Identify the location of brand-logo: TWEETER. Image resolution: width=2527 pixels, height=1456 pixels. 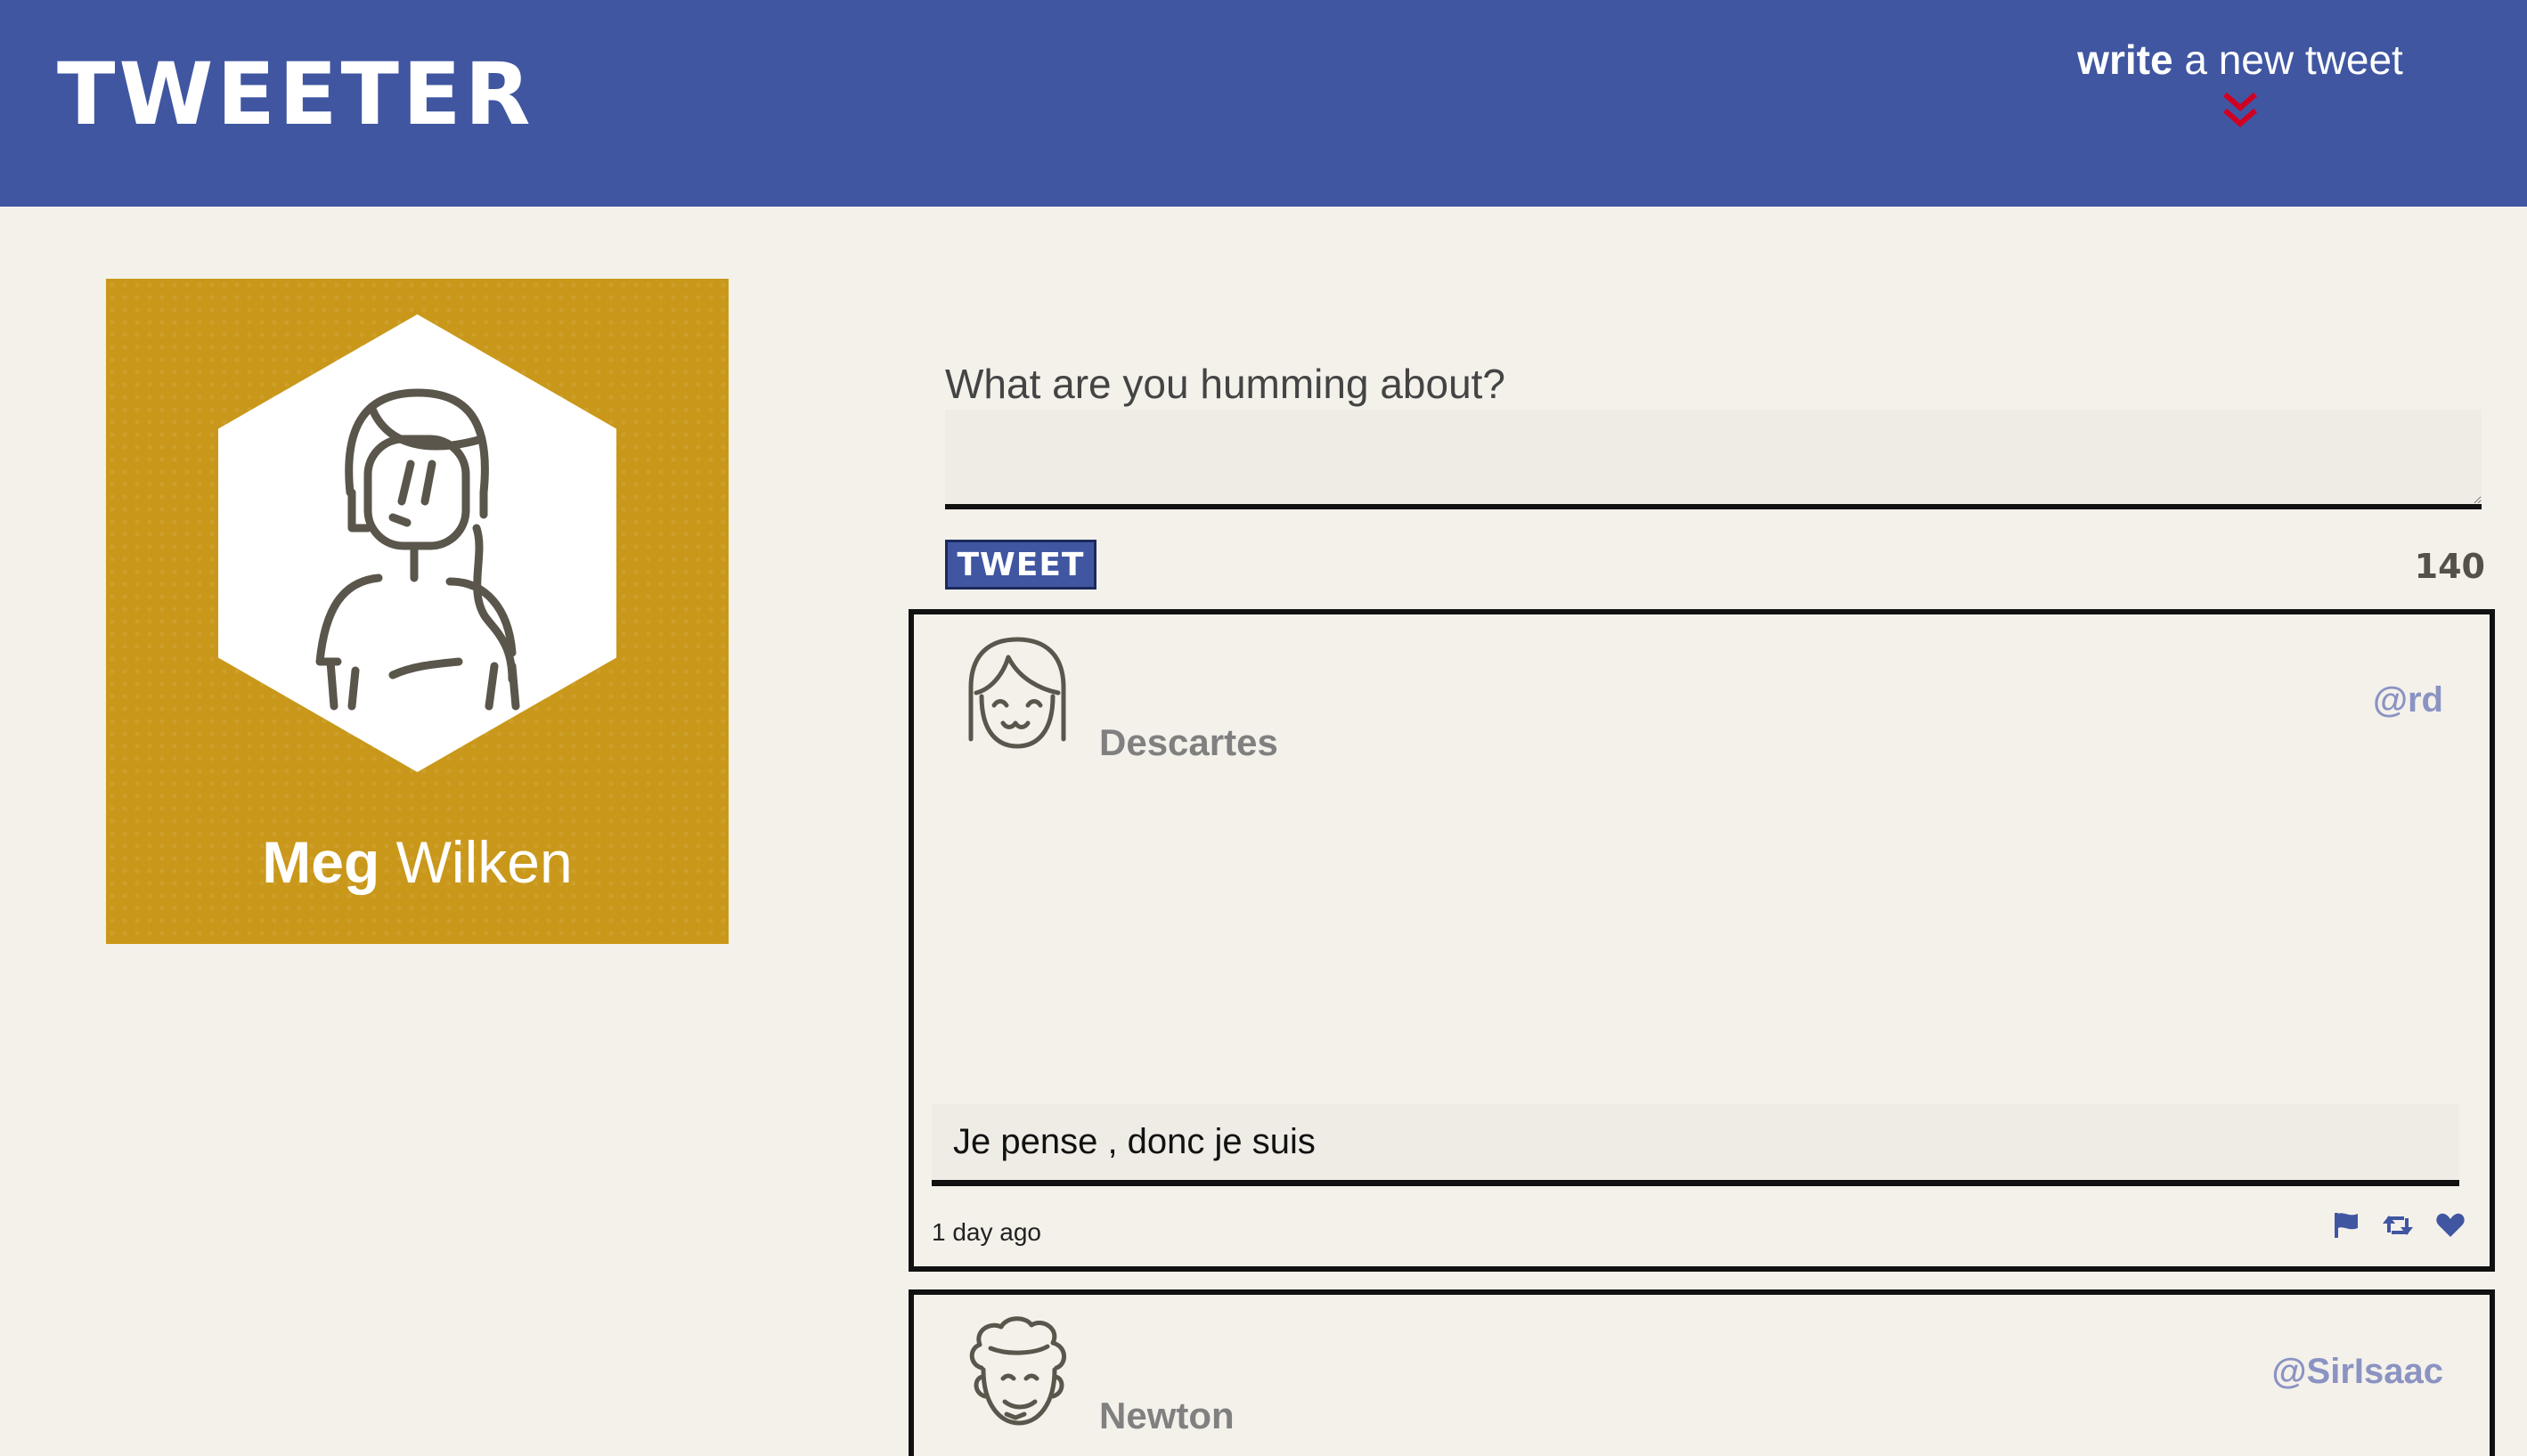
(295, 94).